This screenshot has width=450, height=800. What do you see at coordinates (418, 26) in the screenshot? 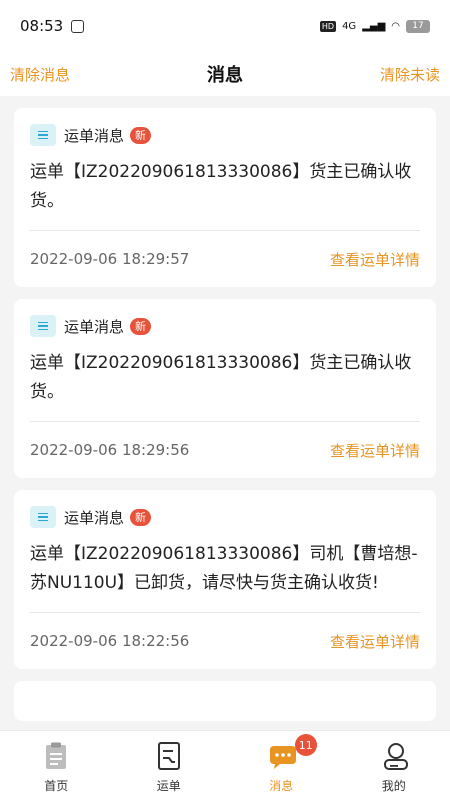
I see `battery-icon: 17` at bounding box center [418, 26].